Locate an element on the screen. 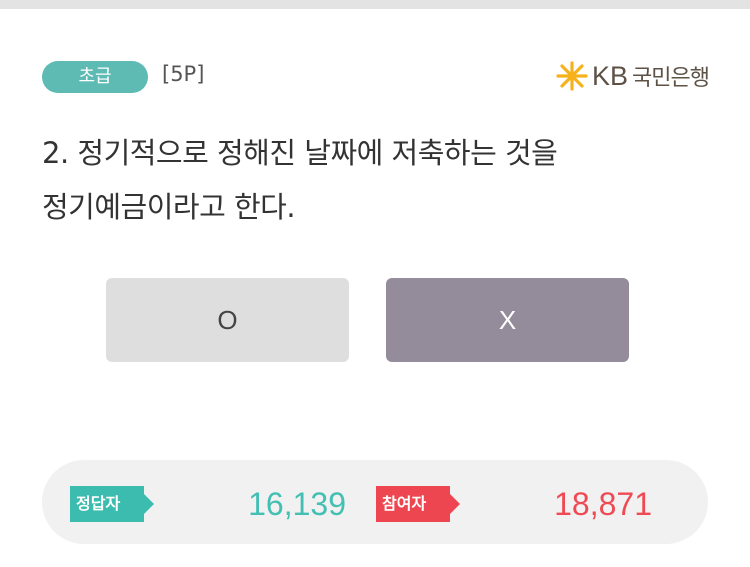 This screenshot has width=750, height=567. answer-x-button: X is located at coordinates (507, 320).